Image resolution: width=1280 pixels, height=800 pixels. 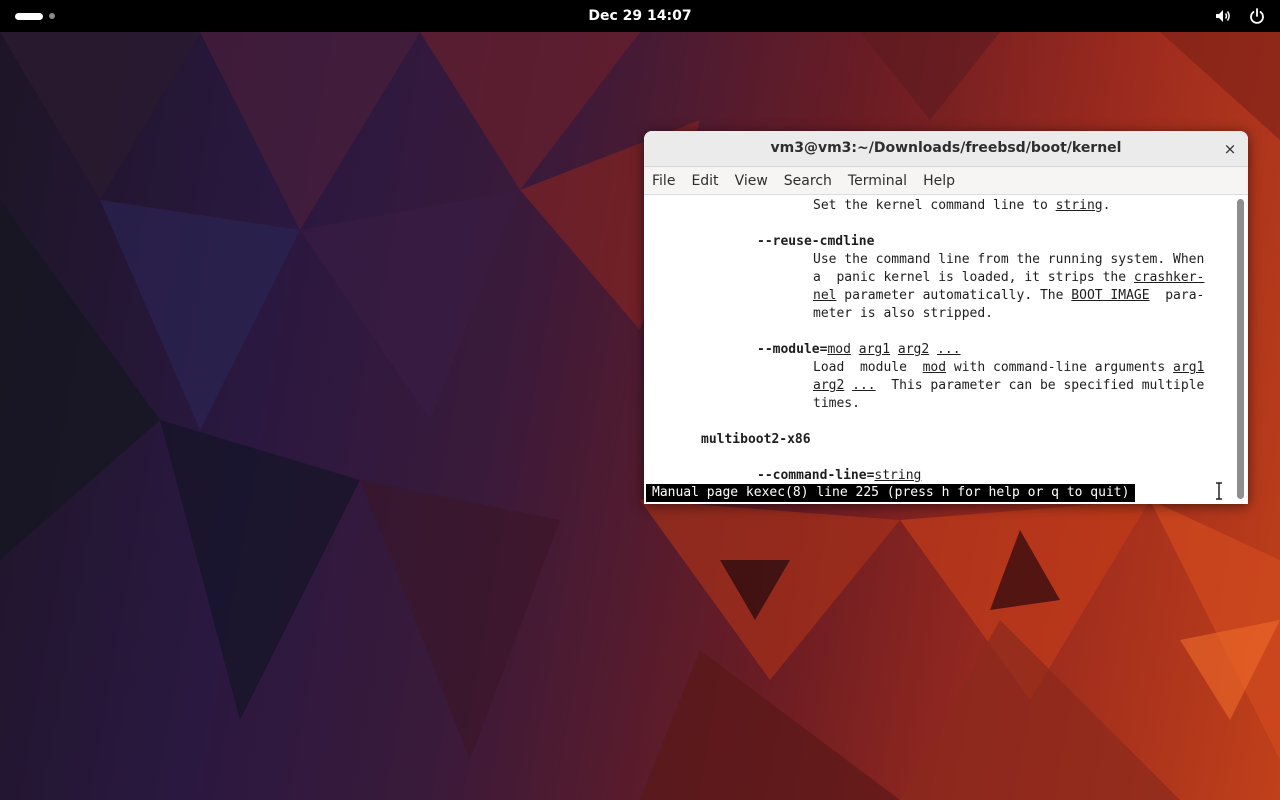 What do you see at coordinates (663, 181) in the screenshot?
I see `menu-file: File` at bounding box center [663, 181].